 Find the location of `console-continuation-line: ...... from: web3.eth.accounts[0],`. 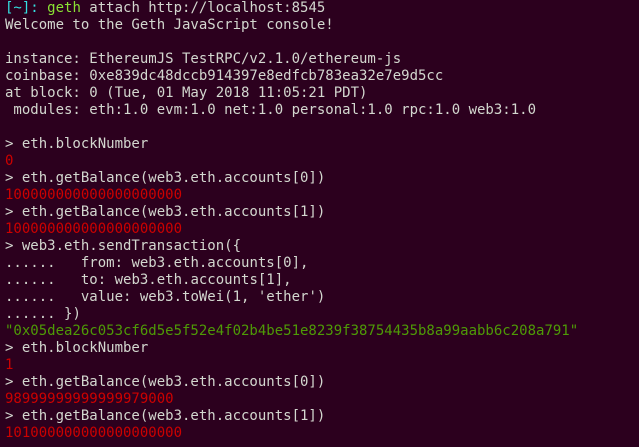

console-continuation-line: ...... from: web3.eth.accounts[0], is located at coordinates (322, 263).